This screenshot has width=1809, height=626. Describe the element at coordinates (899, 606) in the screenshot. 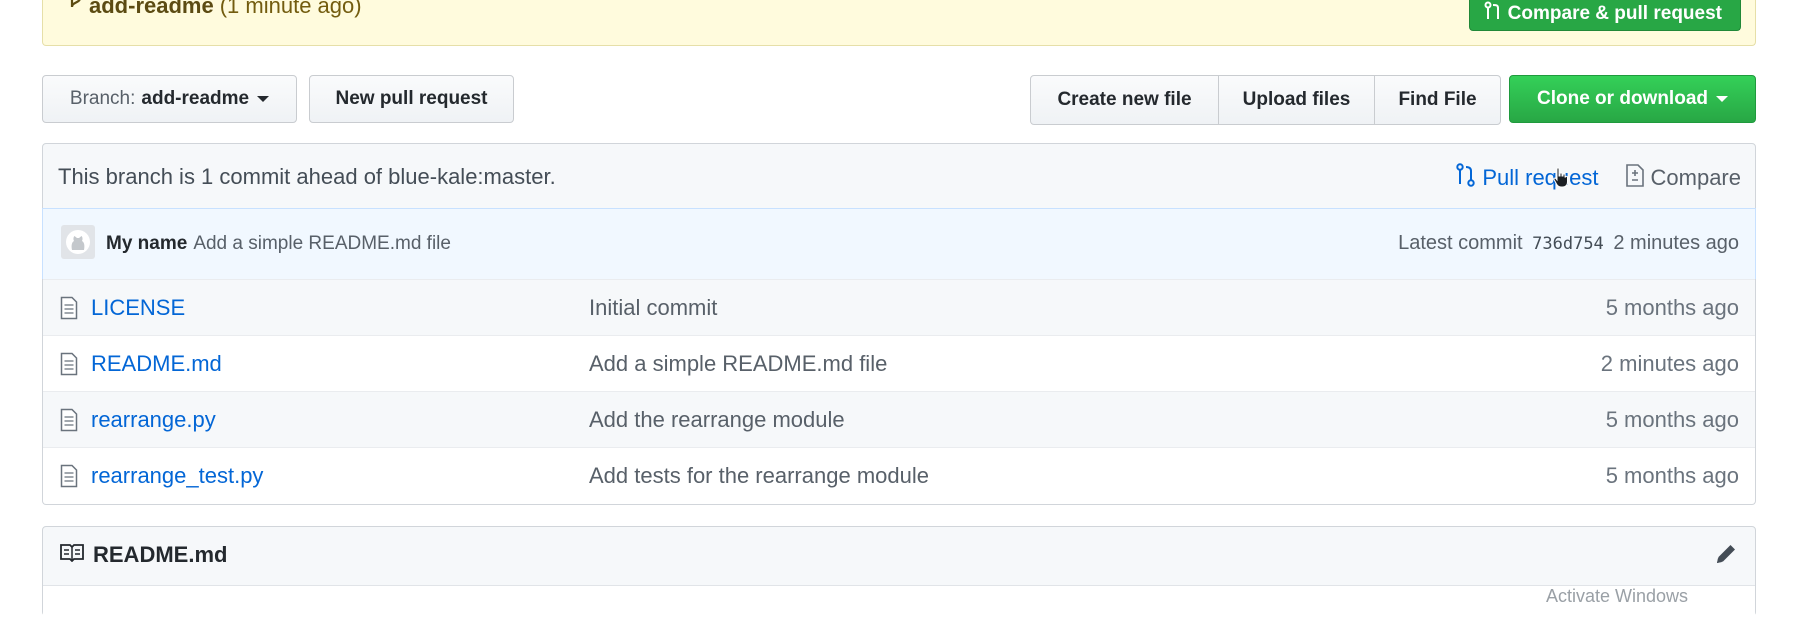

I see `readme-content` at that location.